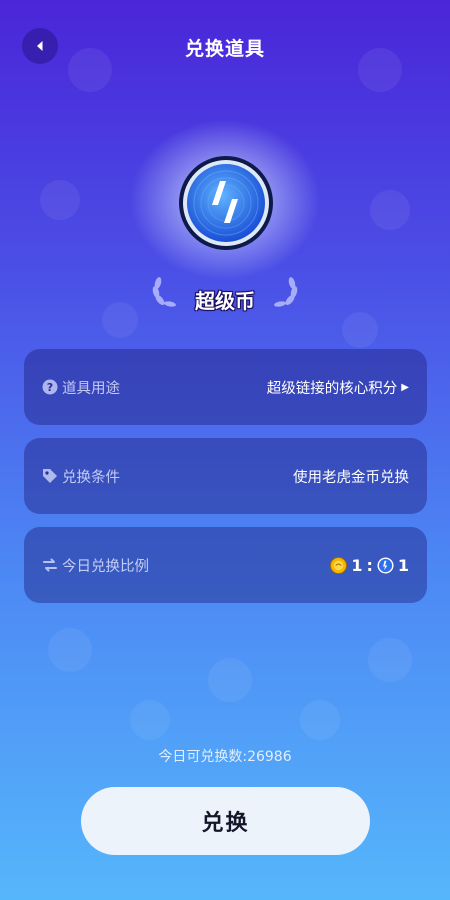  I want to click on usage-row: ? 道具用途 超级链接的核心积分 ▶, so click(225, 387).